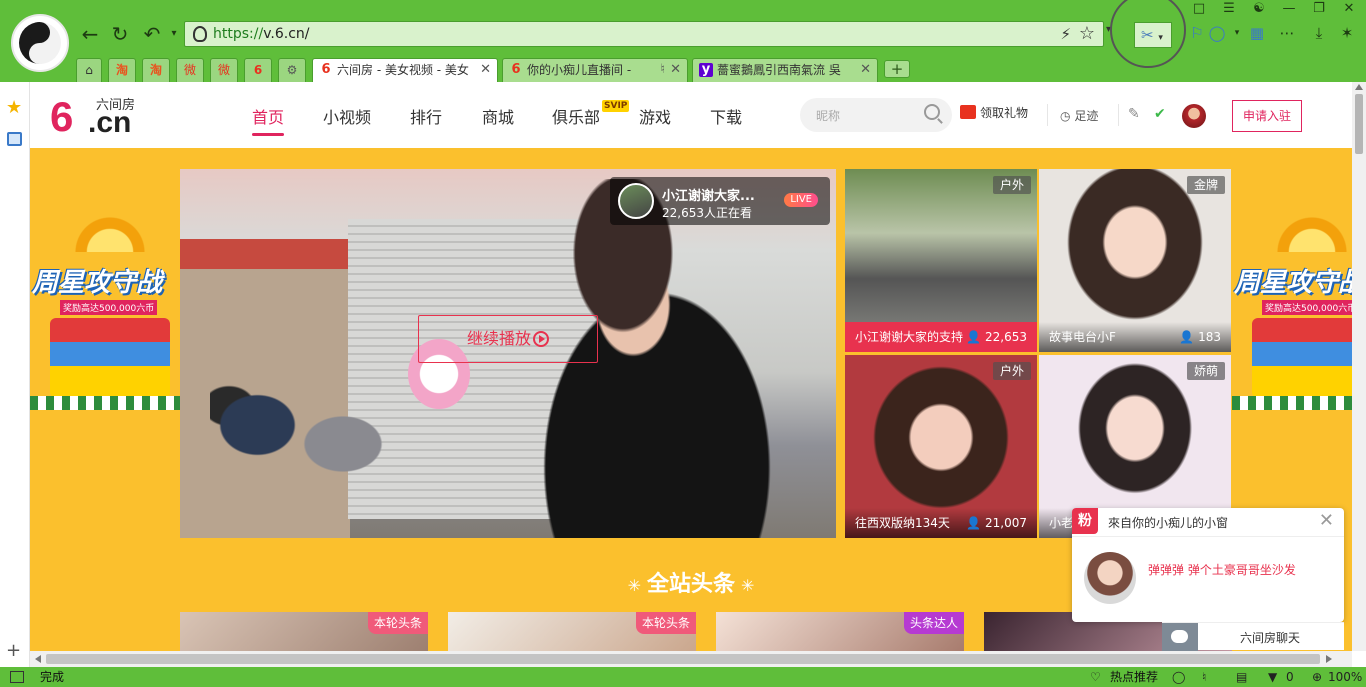  I want to click on close-window-icon: ✕, so click(1349, 9).